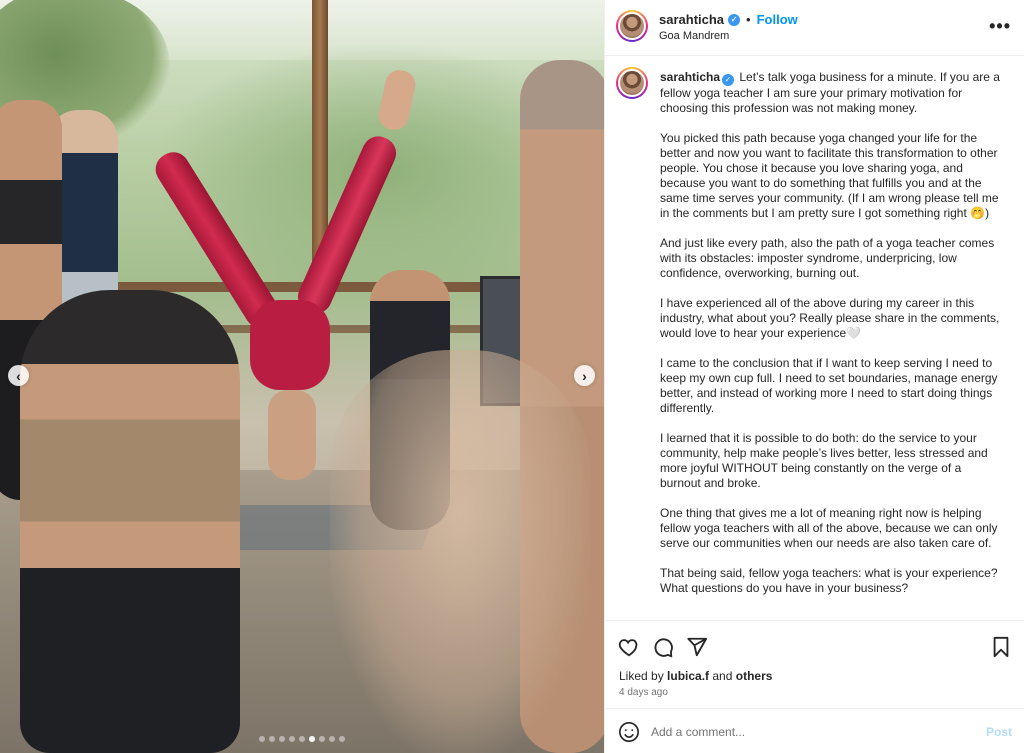 The image size is (1024, 753). What do you see at coordinates (691, 19) in the screenshot?
I see `author-username: sarahticha` at bounding box center [691, 19].